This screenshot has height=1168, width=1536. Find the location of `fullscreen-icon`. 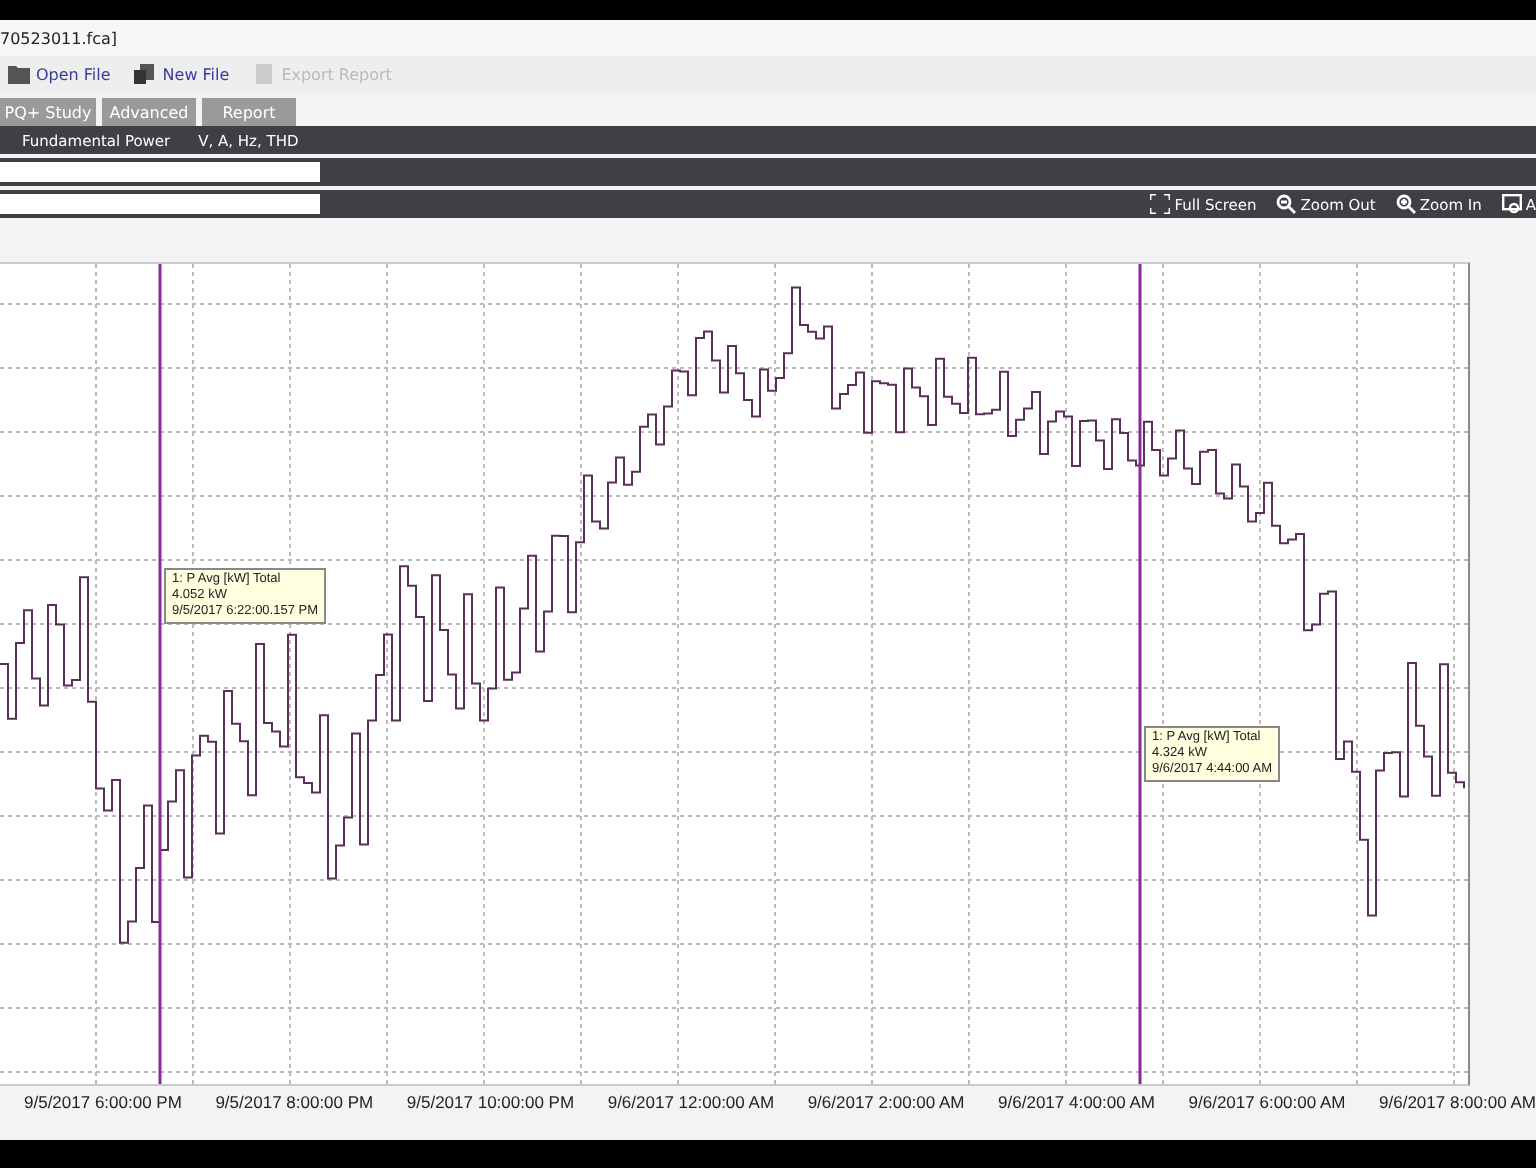

fullscreen-icon is located at coordinates (1160, 204).